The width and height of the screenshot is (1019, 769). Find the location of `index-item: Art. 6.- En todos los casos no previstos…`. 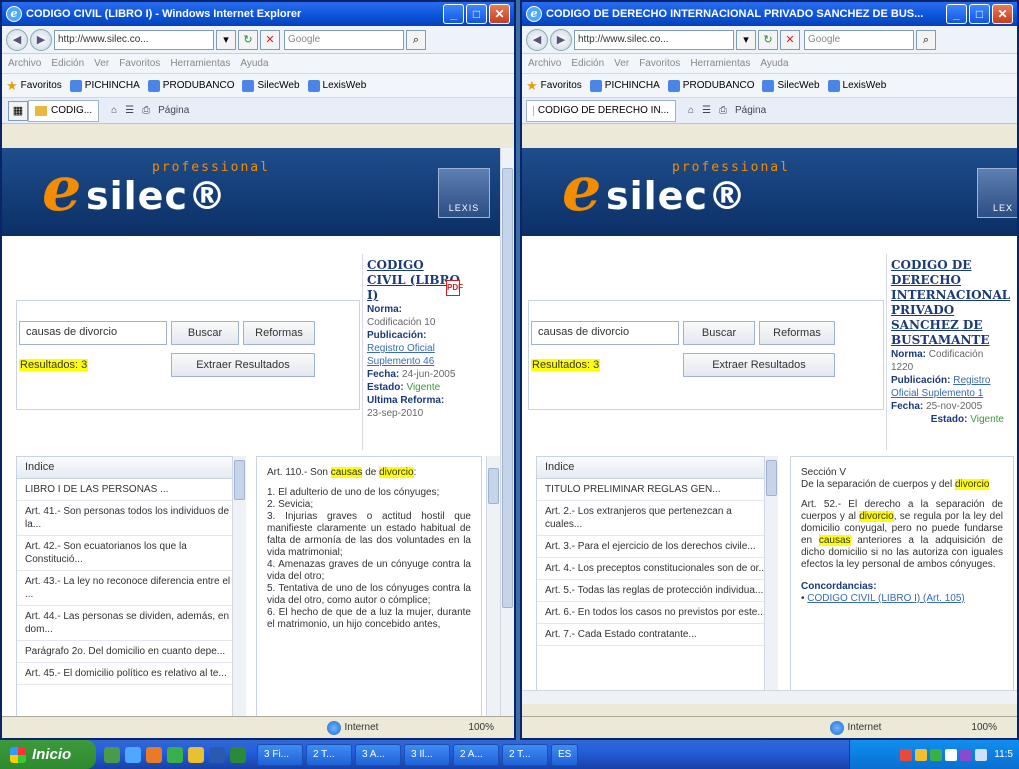

index-item: Art. 6.- En todos los casos no previstos… is located at coordinates (656, 613).